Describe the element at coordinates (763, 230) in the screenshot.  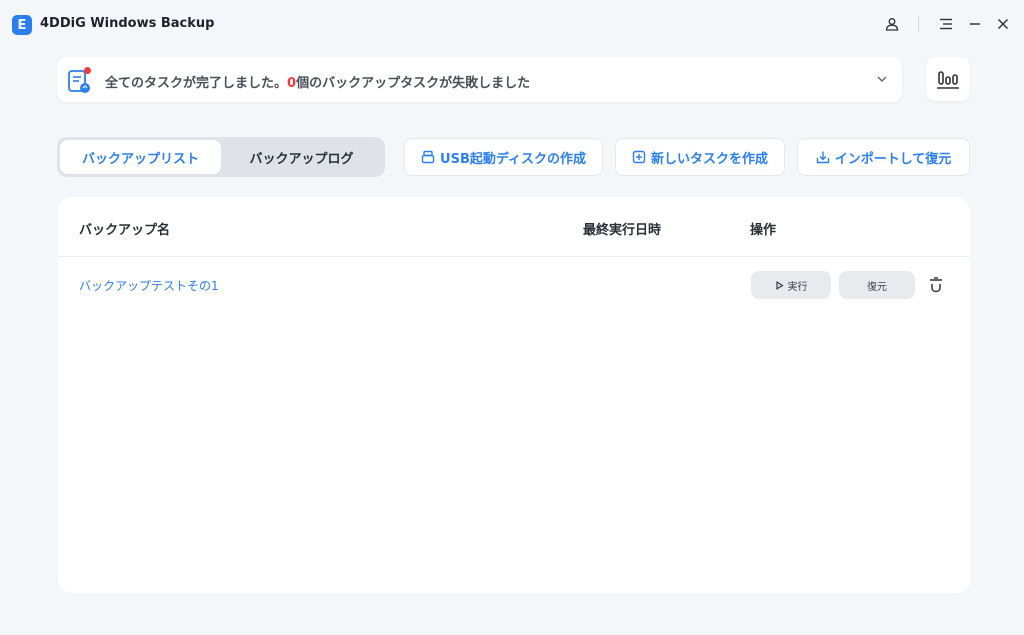
I see `column-header-operations: 操作` at that location.